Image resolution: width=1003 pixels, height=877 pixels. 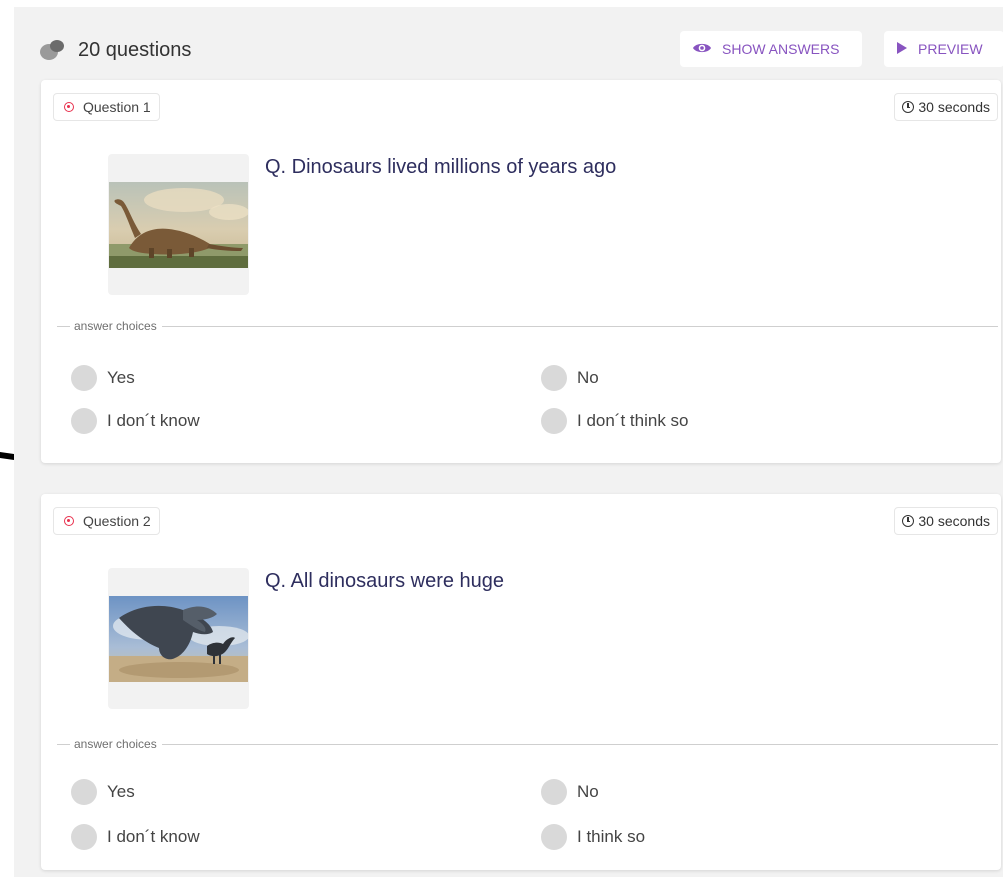 I want to click on question-text: Q. Dinosaurs lived millions of years ago, so click(x=441, y=167).